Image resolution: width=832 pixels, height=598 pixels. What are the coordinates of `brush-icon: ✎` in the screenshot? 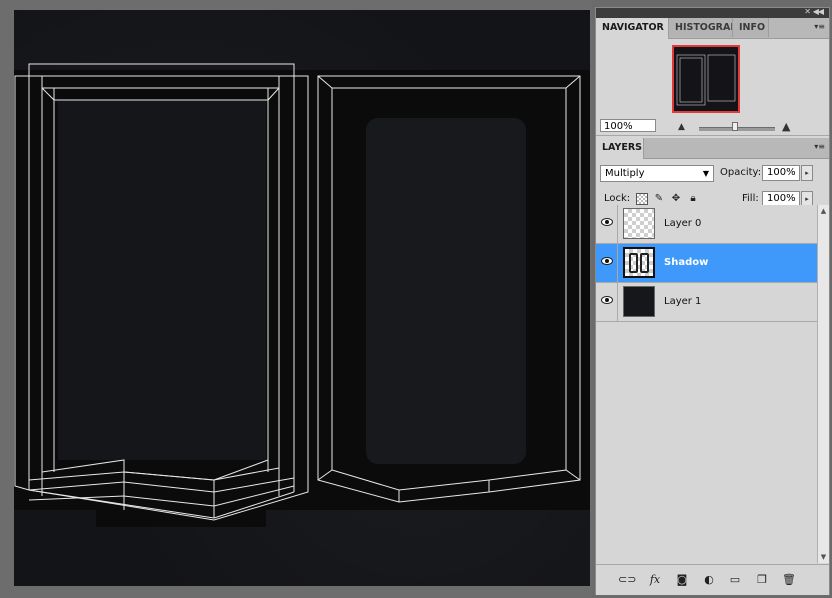 It's located at (659, 199).